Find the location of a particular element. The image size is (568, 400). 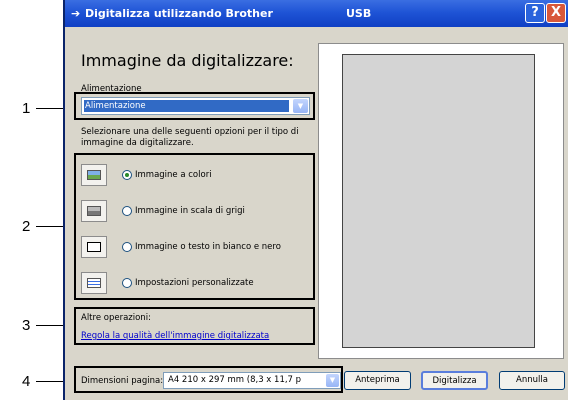

radio-color-image is located at coordinates (127, 175).